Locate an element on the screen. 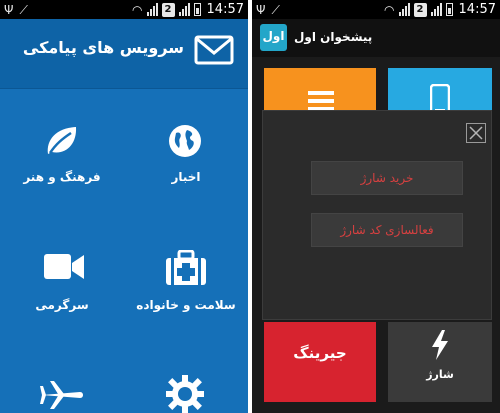 This screenshot has width=500, height=413. app-bar: اول پیشخوان اول is located at coordinates (376, 38).